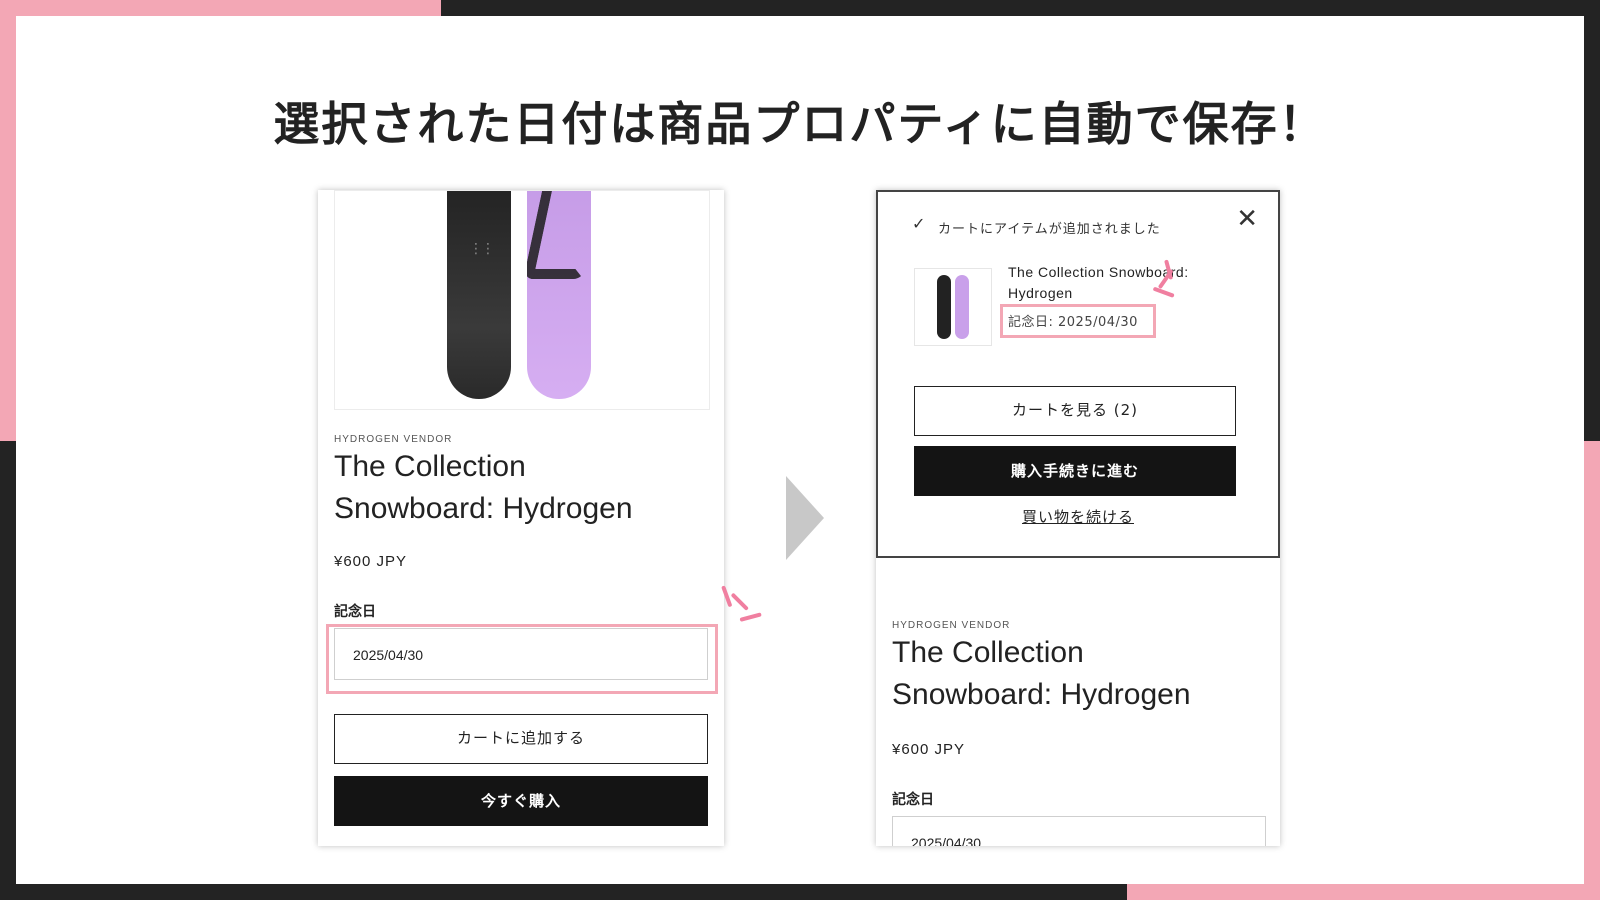 This screenshot has height=900, width=1600. I want to click on buy-now-button: 今すぐ購入, so click(521, 801).